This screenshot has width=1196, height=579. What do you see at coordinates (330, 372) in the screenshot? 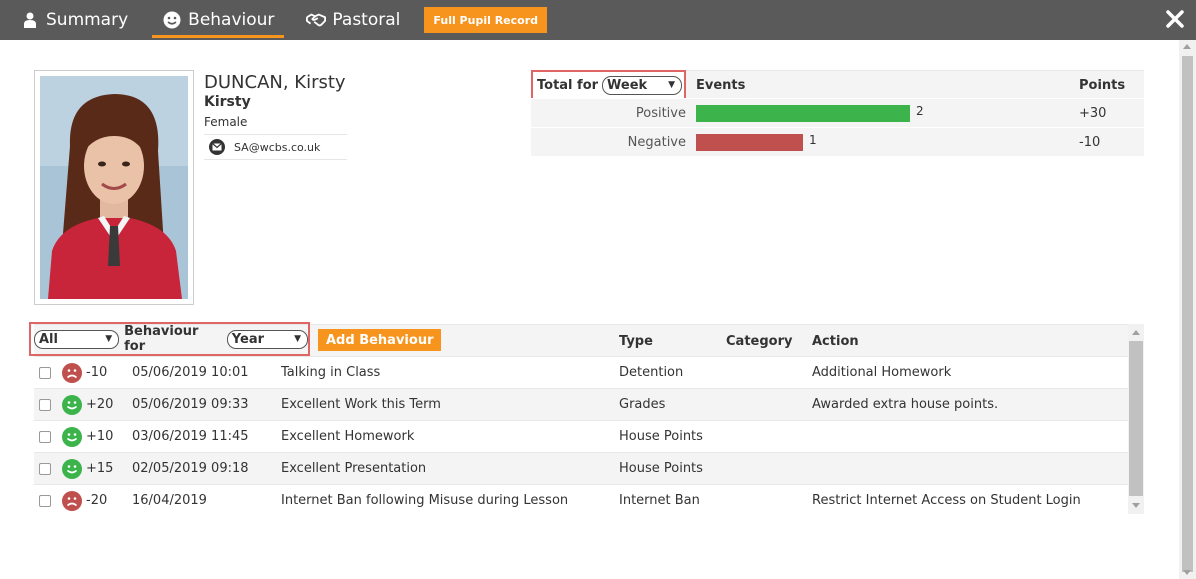
I see `row-description: Talking in Class` at bounding box center [330, 372].